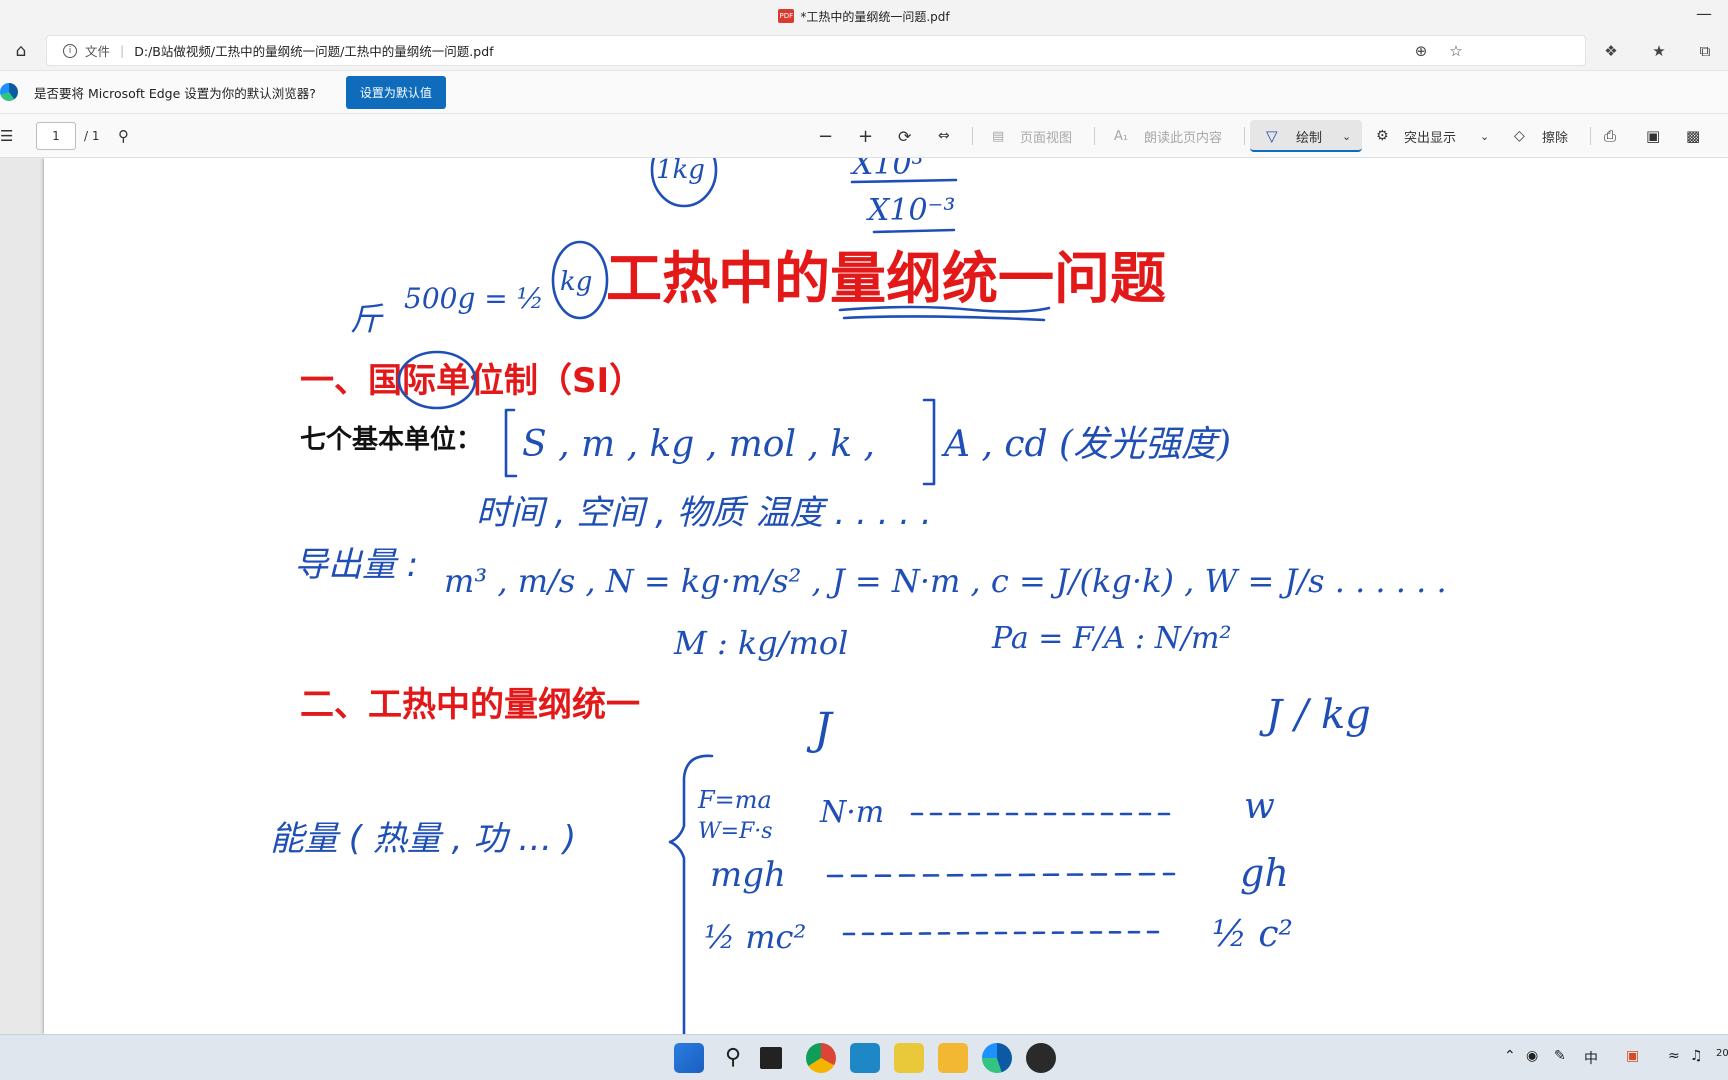 This screenshot has height=1080, width=1728. What do you see at coordinates (56, 136) in the screenshot?
I see `page-number-input: 1` at bounding box center [56, 136].